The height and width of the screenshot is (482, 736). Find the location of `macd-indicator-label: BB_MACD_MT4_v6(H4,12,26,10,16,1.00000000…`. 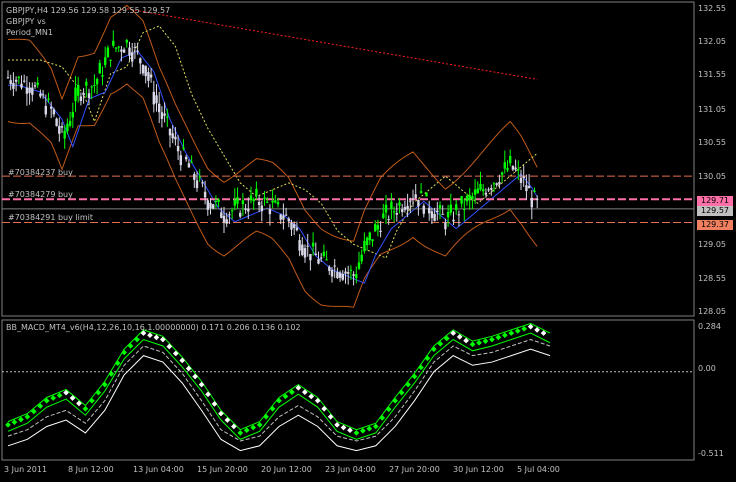

macd-indicator-label: BB_MACD_MT4_v6(H4,12,26,10,16,1.00000000… is located at coordinates (153, 327).